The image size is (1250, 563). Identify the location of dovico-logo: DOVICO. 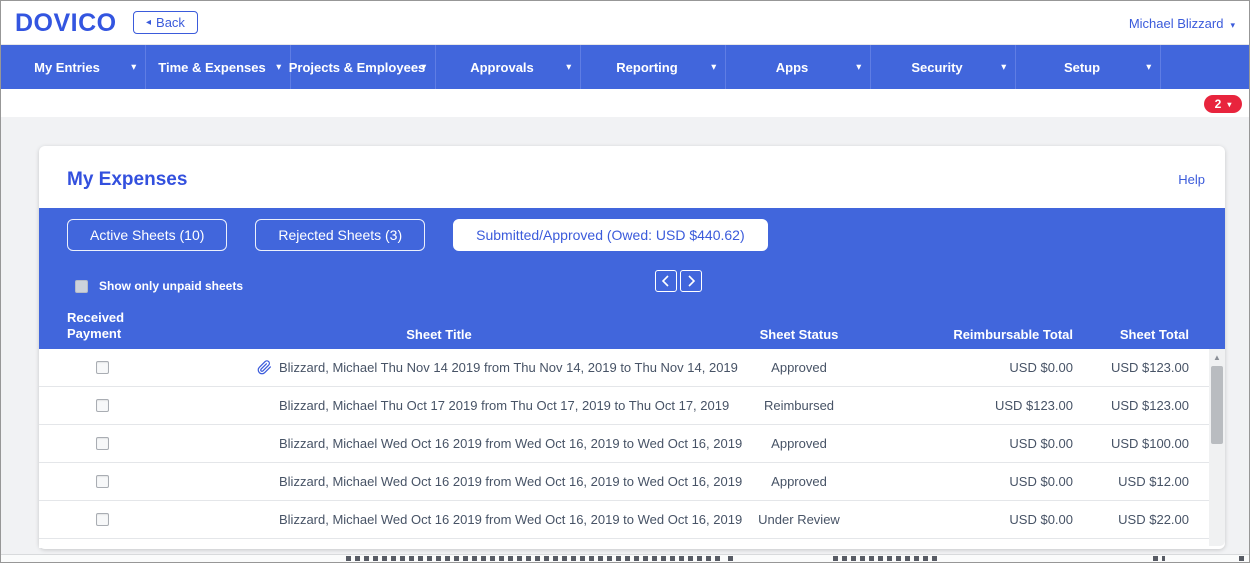
(66, 23).